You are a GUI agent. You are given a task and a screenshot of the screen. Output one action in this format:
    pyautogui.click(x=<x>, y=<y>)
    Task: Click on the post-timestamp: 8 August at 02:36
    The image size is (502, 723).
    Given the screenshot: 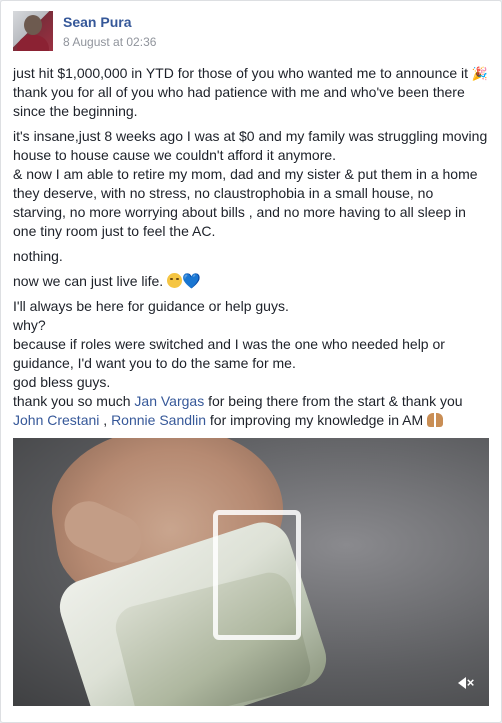 What is the action you would take?
    pyautogui.click(x=109, y=42)
    